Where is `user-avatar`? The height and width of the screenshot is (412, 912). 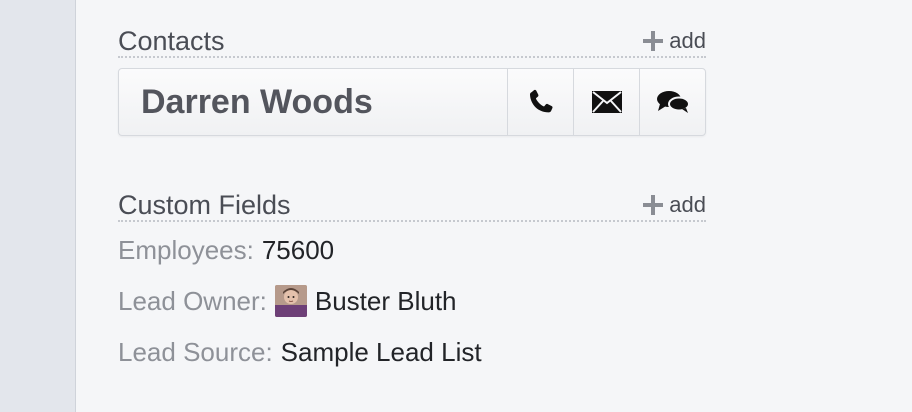
user-avatar is located at coordinates (290, 301).